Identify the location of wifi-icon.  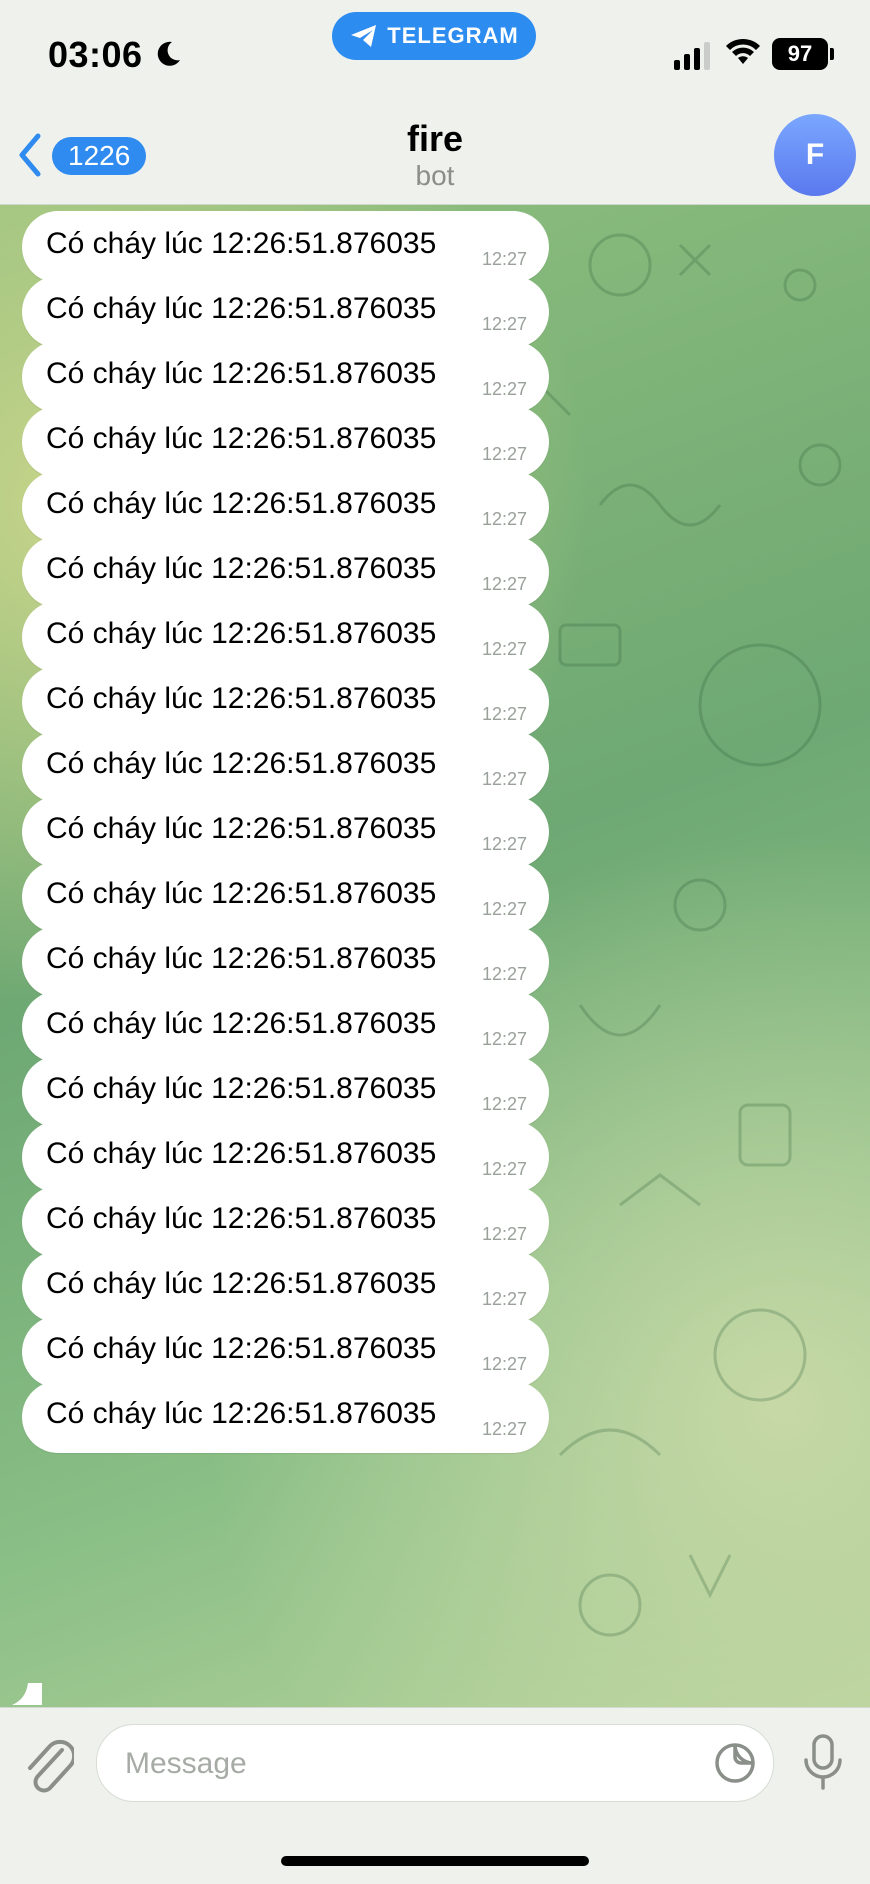
(743, 51).